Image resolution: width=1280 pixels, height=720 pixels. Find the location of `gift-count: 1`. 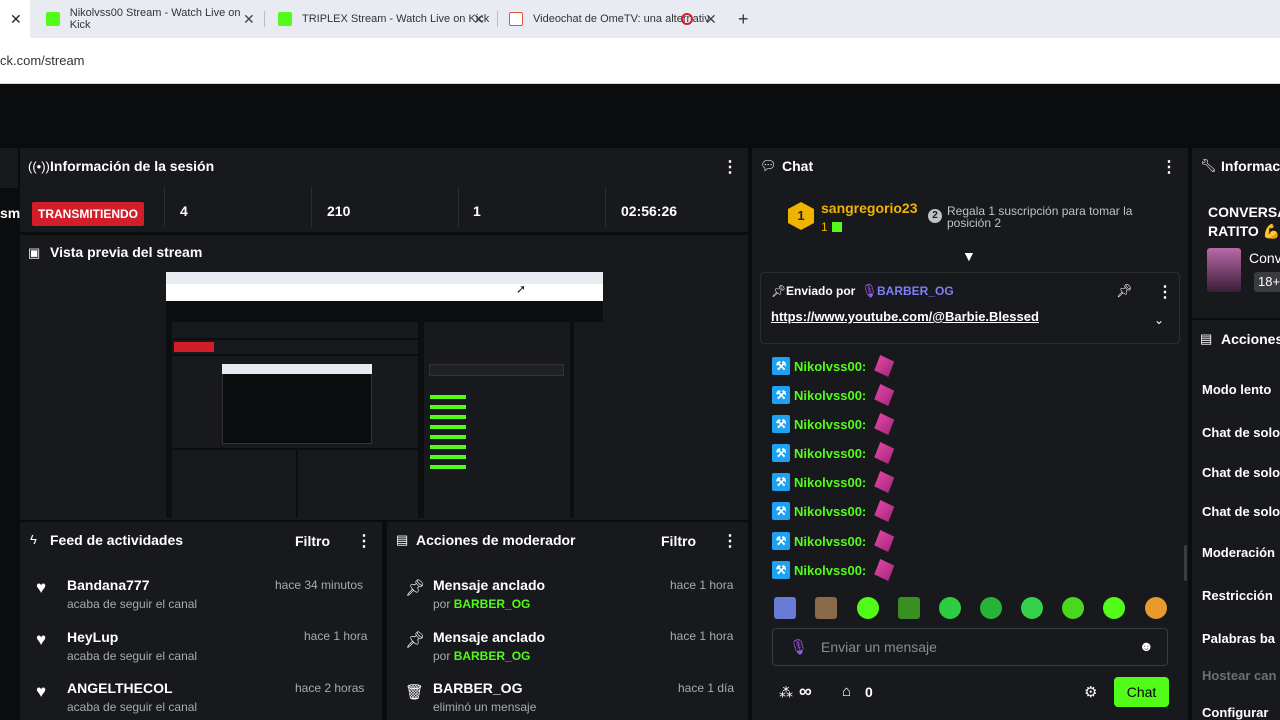

gift-count: 1 is located at coordinates (824, 227).